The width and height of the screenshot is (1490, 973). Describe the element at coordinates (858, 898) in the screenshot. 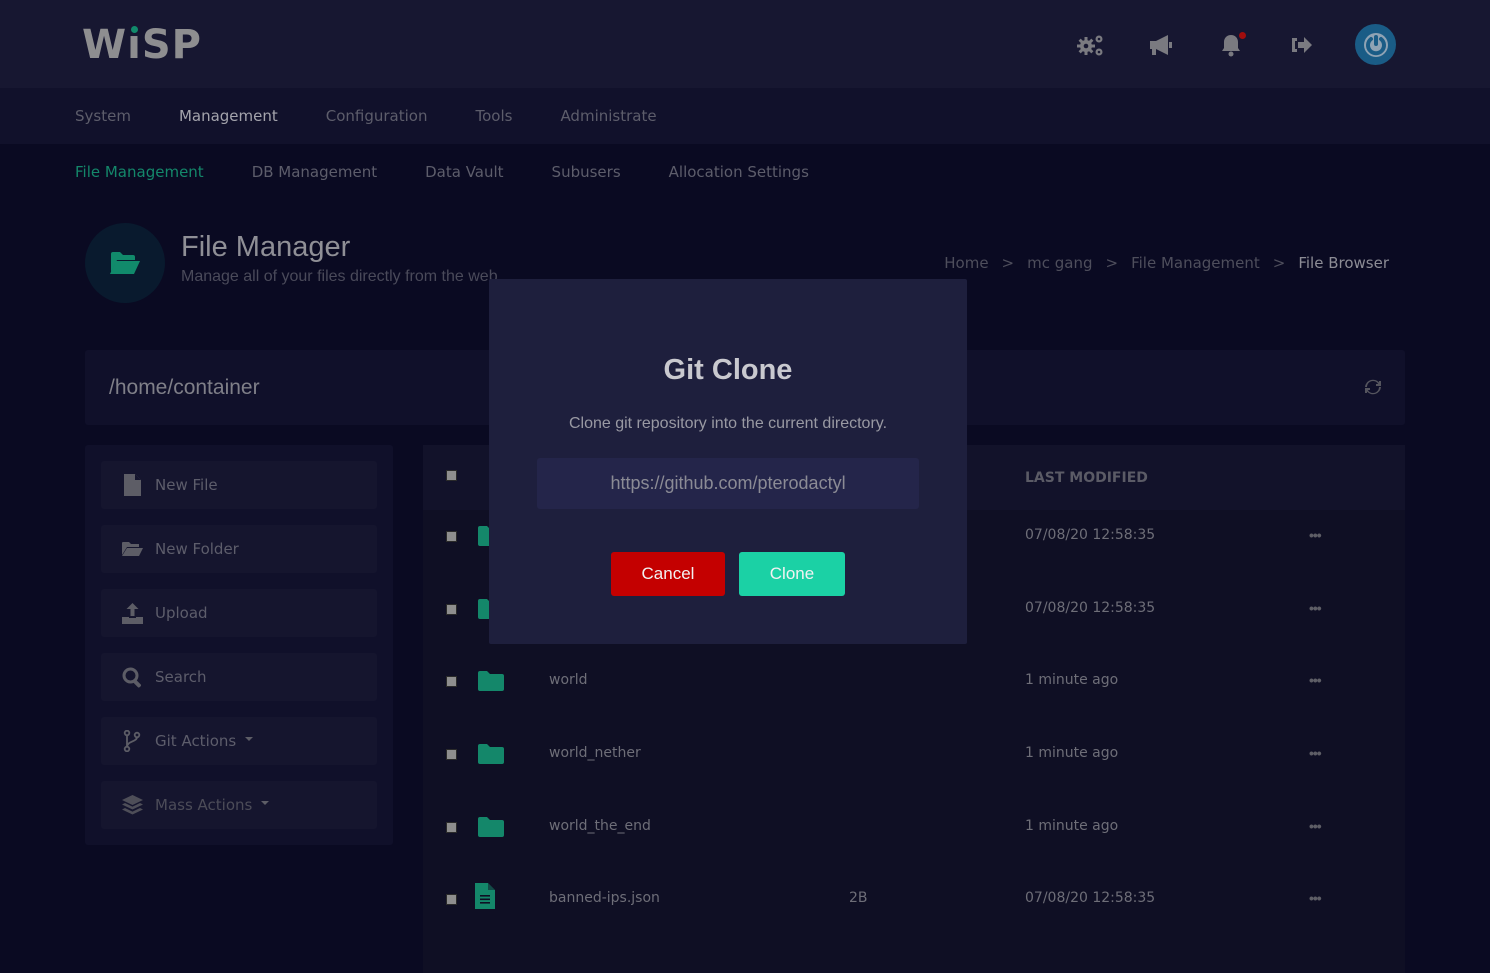

I see `file-size: 2B` at that location.